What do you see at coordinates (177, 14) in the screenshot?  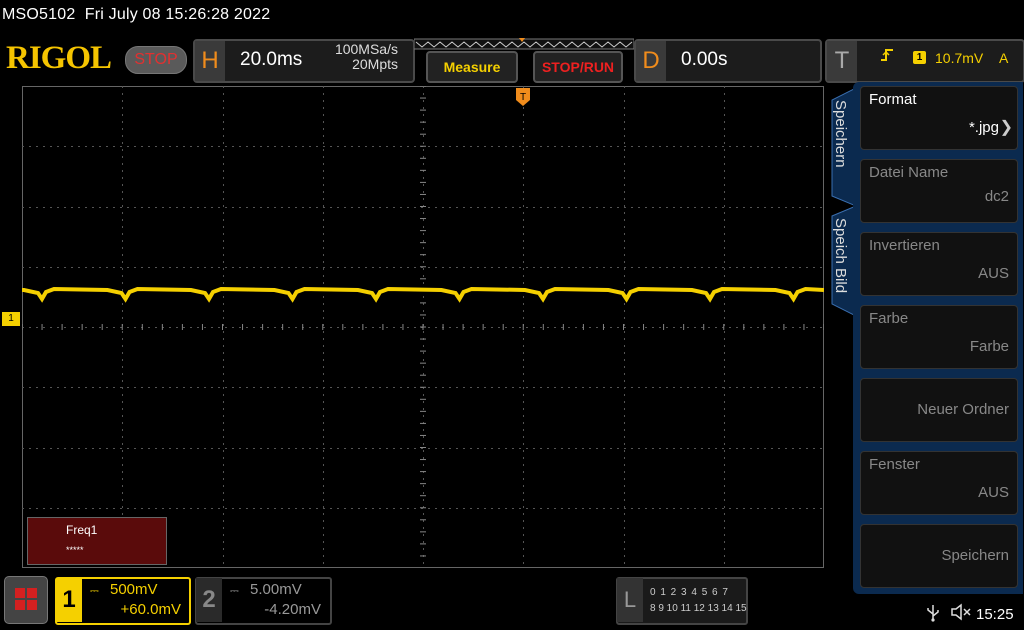 I see `date-time: Fri July 08 15:26:28 2022` at bounding box center [177, 14].